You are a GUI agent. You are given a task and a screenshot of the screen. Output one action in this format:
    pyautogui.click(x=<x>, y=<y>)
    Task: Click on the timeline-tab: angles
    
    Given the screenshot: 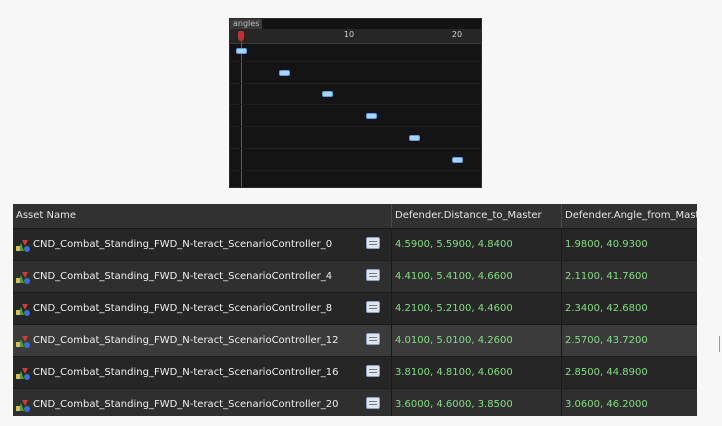 What is the action you would take?
    pyautogui.click(x=246, y=24)
    